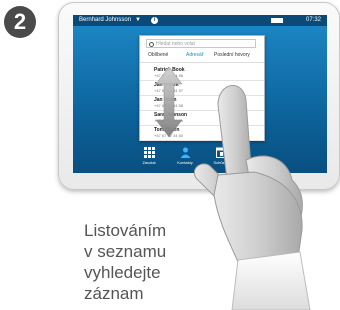  What do you see at coordinates (114, 293) in the screenshot?
I see `caption-line: záznam` at bounding box center [114, 293].